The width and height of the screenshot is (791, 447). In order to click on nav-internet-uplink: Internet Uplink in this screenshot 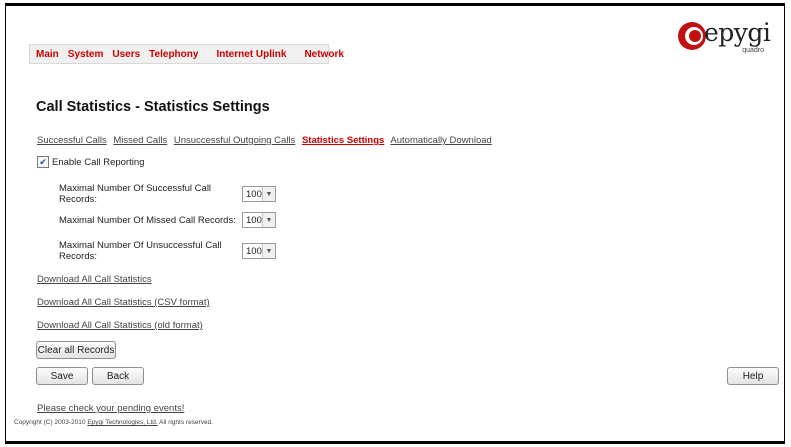, I will do `click(251, 54)`.